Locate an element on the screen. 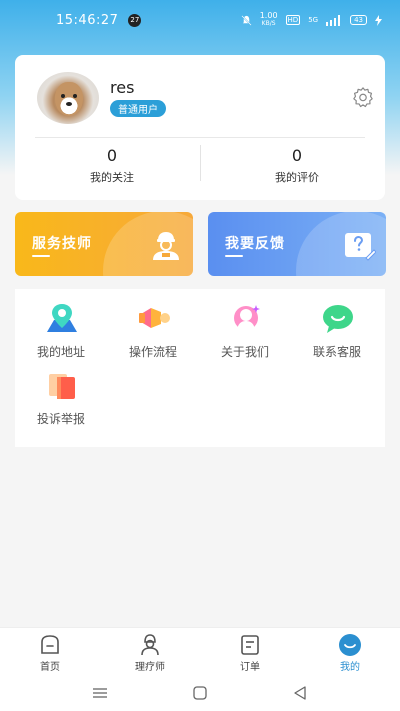 Image resolution: width=400 pixels, height=711 pixels. nav-label: 订单 is located at coordinates (250, 667).